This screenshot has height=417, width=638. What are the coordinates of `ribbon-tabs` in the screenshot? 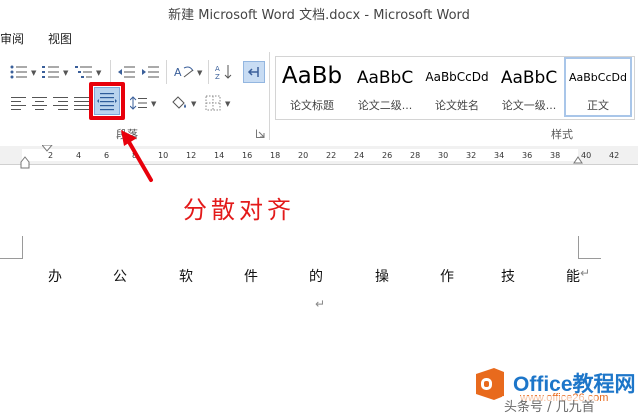 It's located at (319, 36).